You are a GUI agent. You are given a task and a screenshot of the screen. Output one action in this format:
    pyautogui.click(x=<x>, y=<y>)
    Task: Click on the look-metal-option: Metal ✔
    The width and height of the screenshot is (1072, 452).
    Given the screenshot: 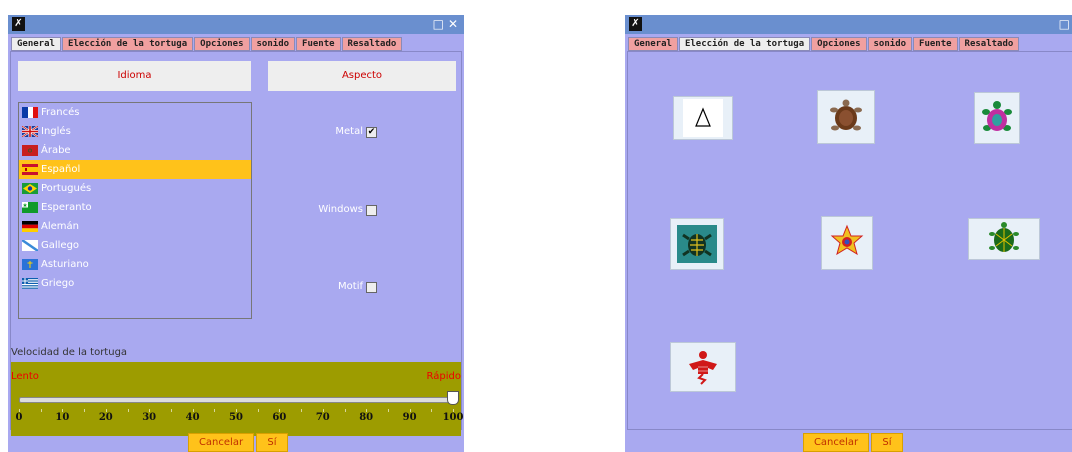 What is the action you would take?
    pyautogui.click(x=356, y=132)
    